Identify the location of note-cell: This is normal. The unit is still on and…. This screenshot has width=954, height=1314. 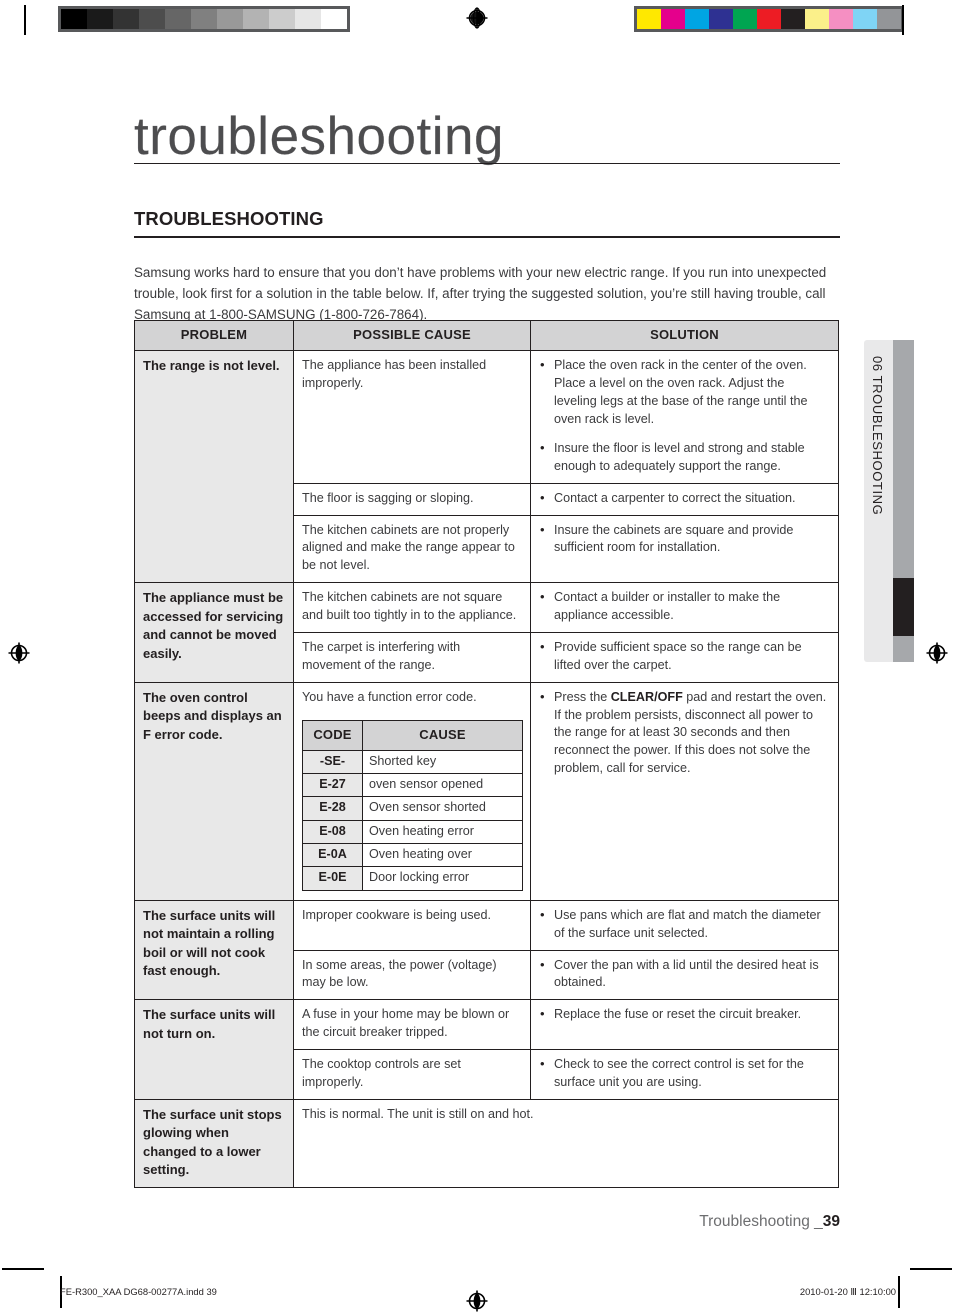
(566, 1143).